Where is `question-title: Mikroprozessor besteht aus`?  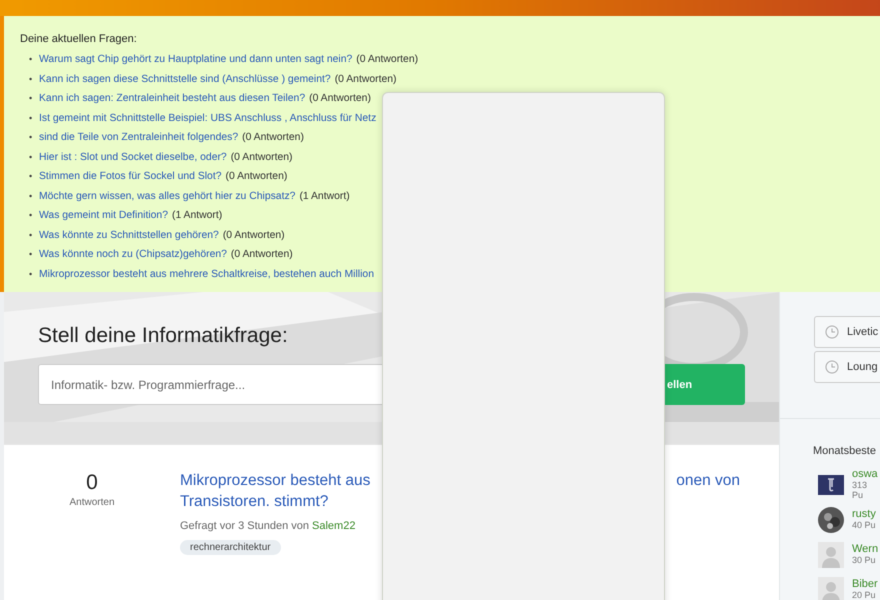 question-title: Mikroprozessor besteht aus is located at coordinates (275, 480).